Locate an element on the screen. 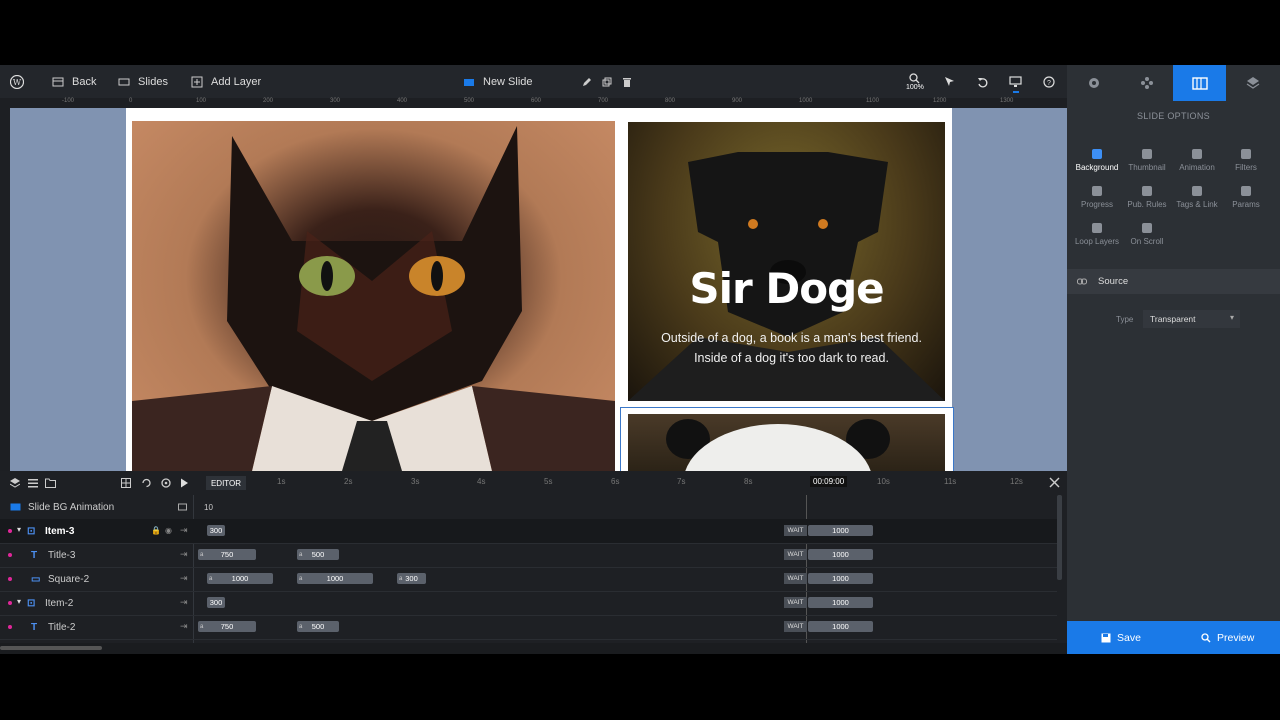 The image size is (1280, 720). option-loop-layers: Loop Layers is located at coordinates (1097, 234).